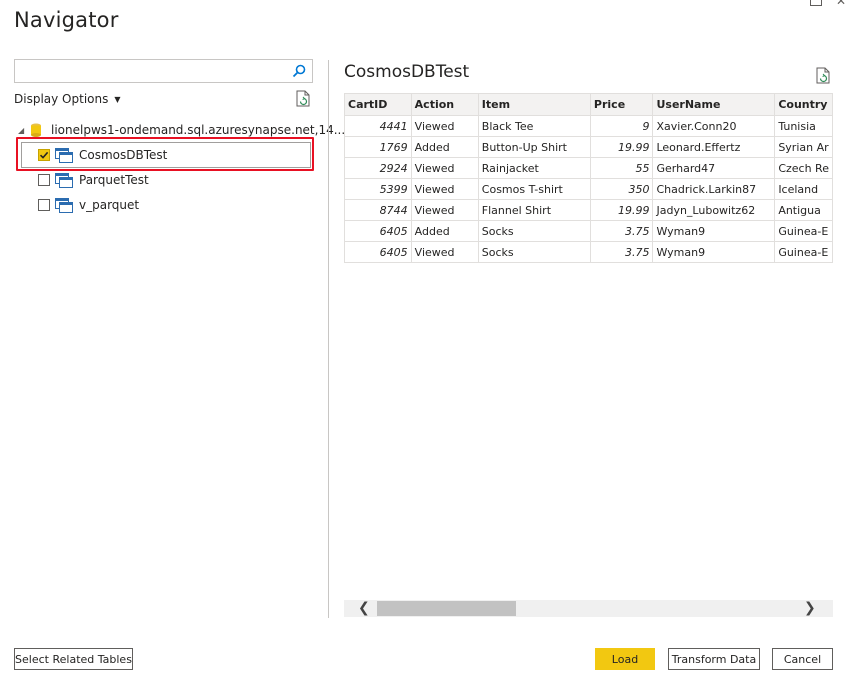  I want to click on cell-username: Jadyn_Lubowitz62, so click(714, 210).